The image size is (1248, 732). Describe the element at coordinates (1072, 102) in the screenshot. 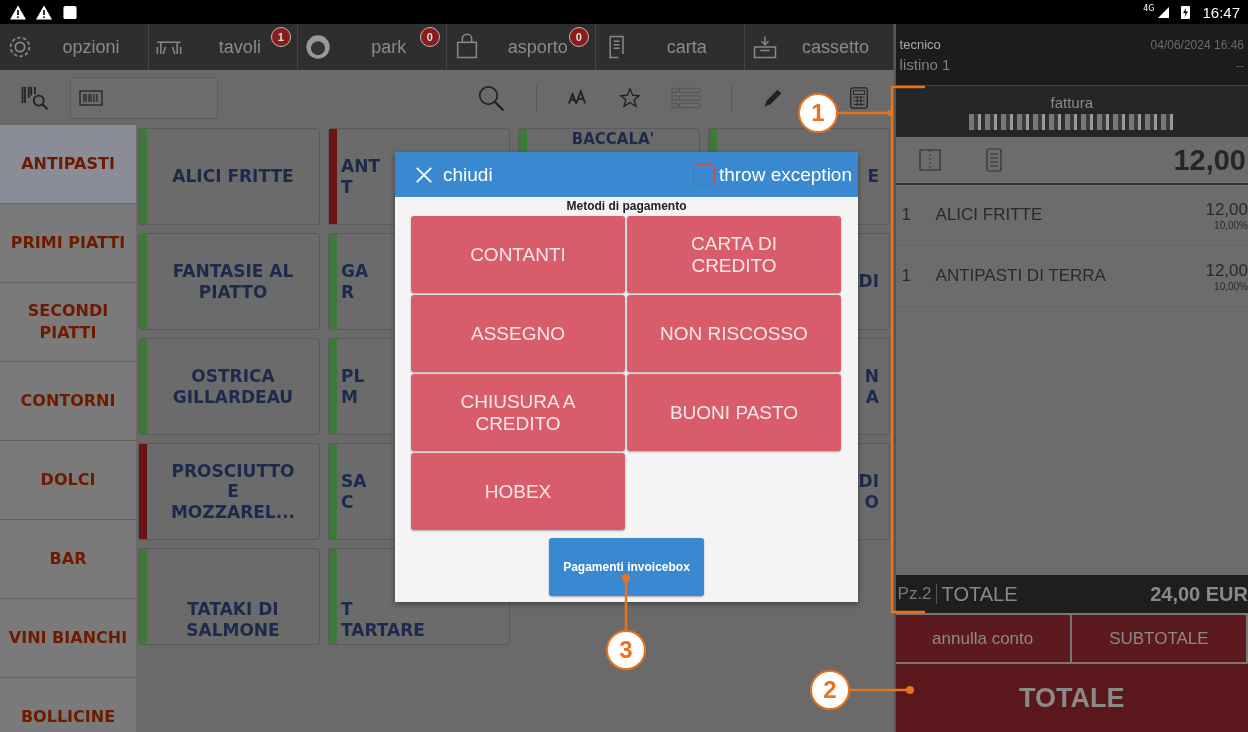

I see `document-type: fattura` at that location.